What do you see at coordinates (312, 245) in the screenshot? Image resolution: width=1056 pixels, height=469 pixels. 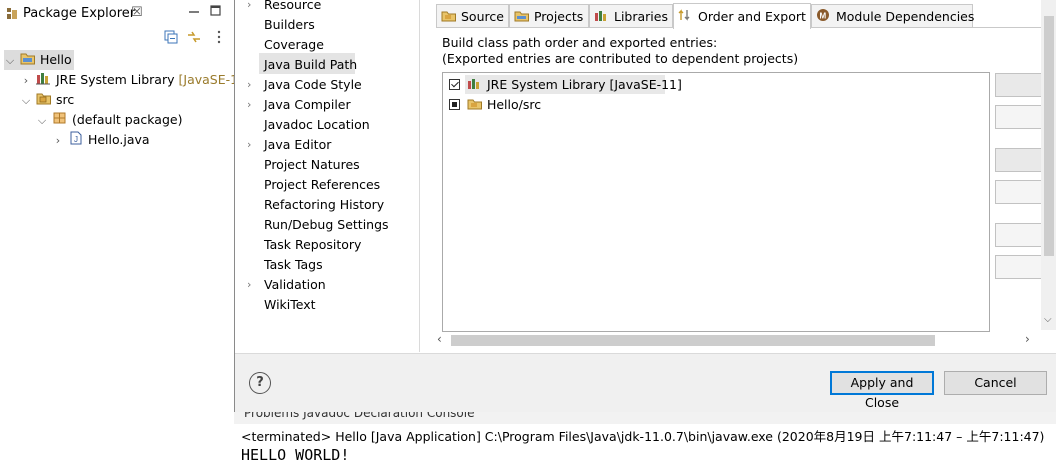 I see `nav-item-task-repository: Task Repository` at bounding box center [312, 245].